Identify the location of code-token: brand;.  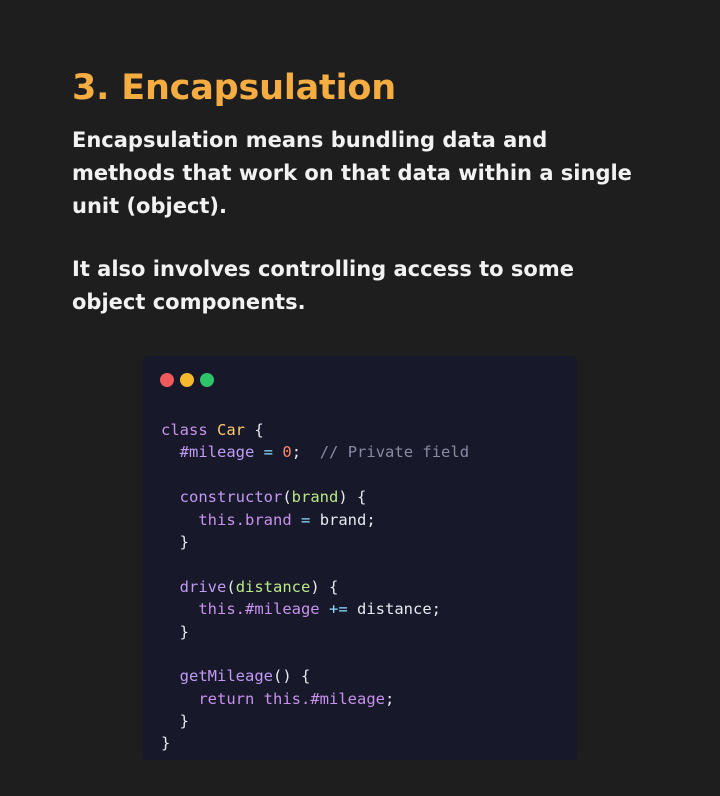
(347, 519).